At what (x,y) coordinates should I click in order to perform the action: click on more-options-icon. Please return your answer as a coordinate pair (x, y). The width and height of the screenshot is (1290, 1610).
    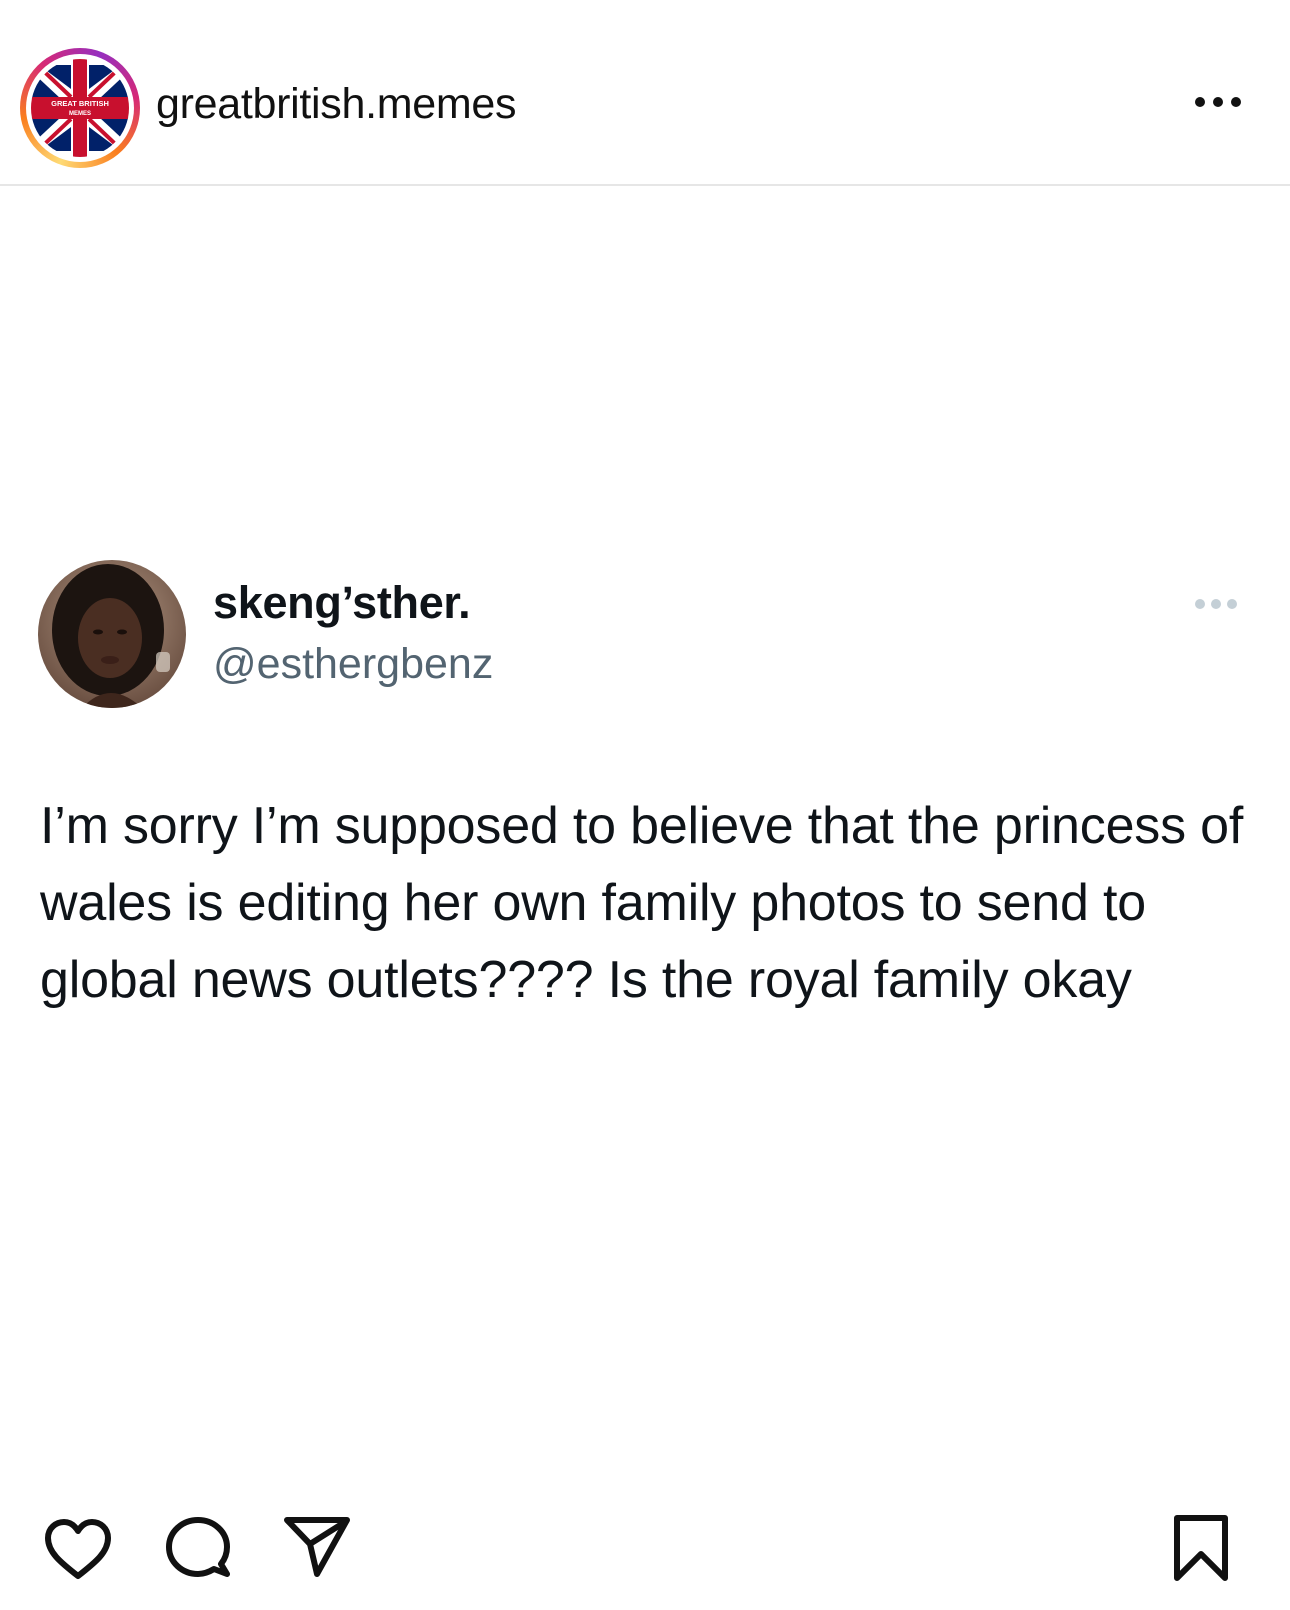
    Looking at the image, I should click on (1224, 102).